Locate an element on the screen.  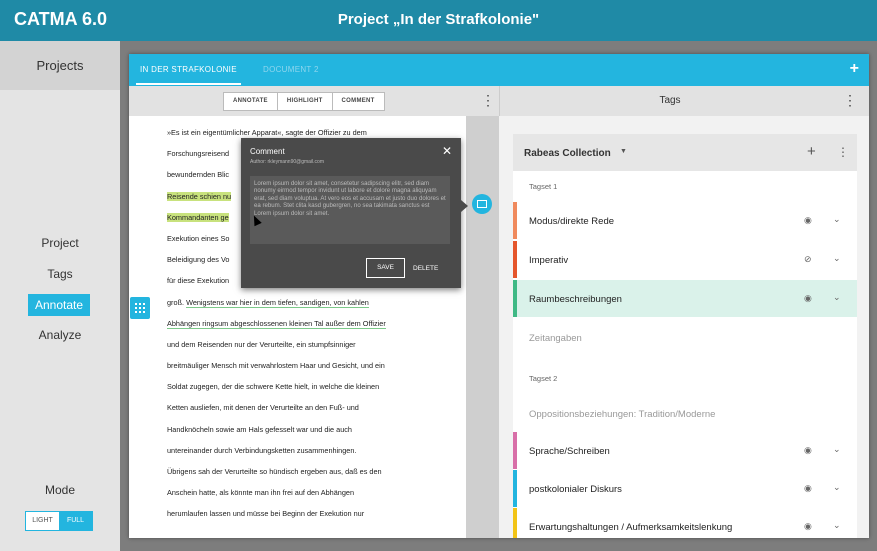
collection-name: Rabeas Collection is located at coordinates (567, 153).